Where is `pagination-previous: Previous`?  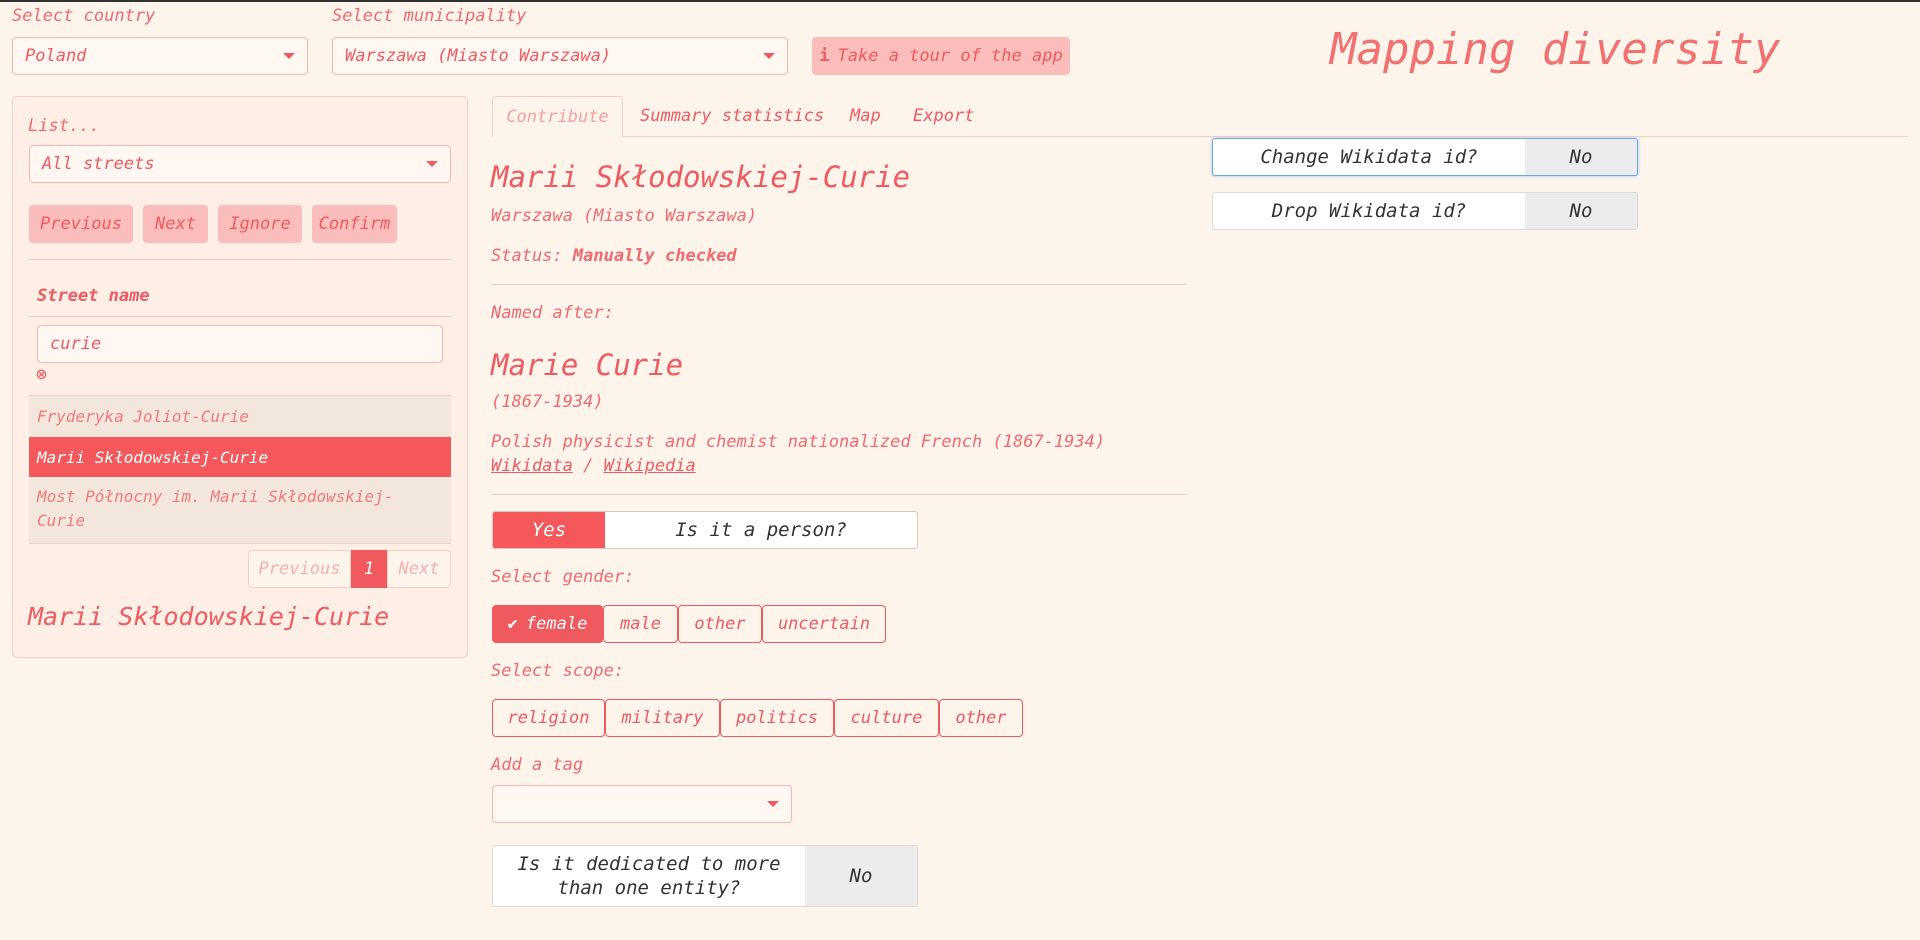
pagination-previous: Previous is located at coordinates (299, 569).